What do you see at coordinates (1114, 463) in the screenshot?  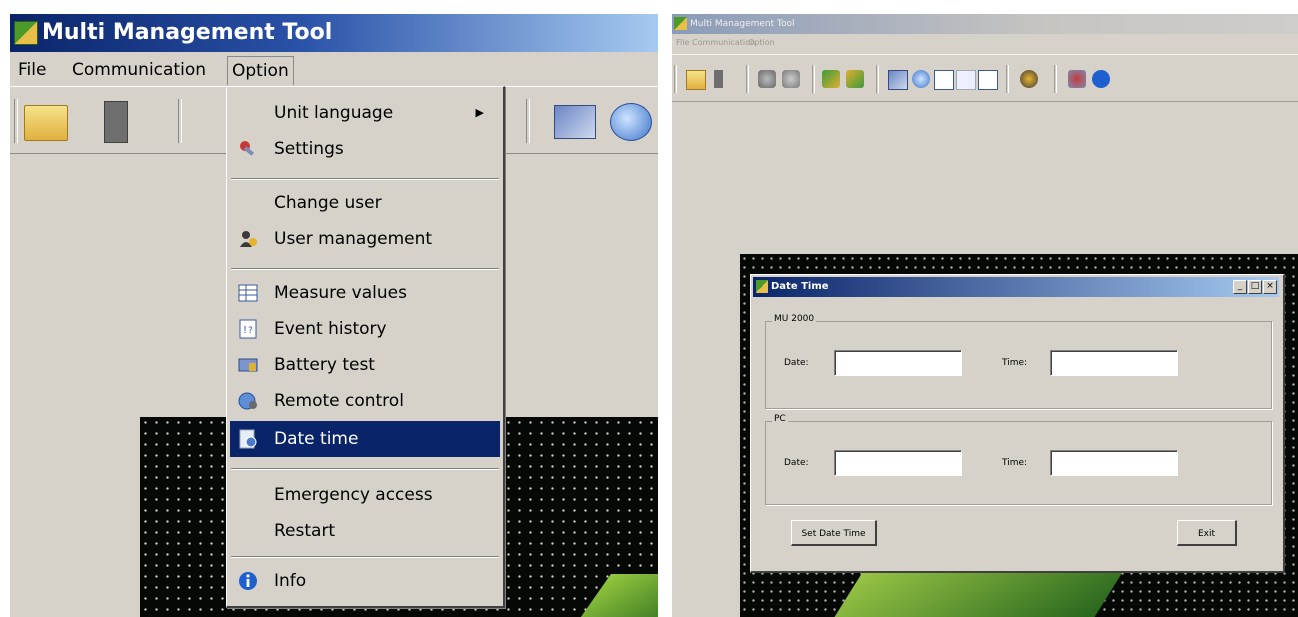 I see `pc-time-field` at bounding box center [1114, 463].